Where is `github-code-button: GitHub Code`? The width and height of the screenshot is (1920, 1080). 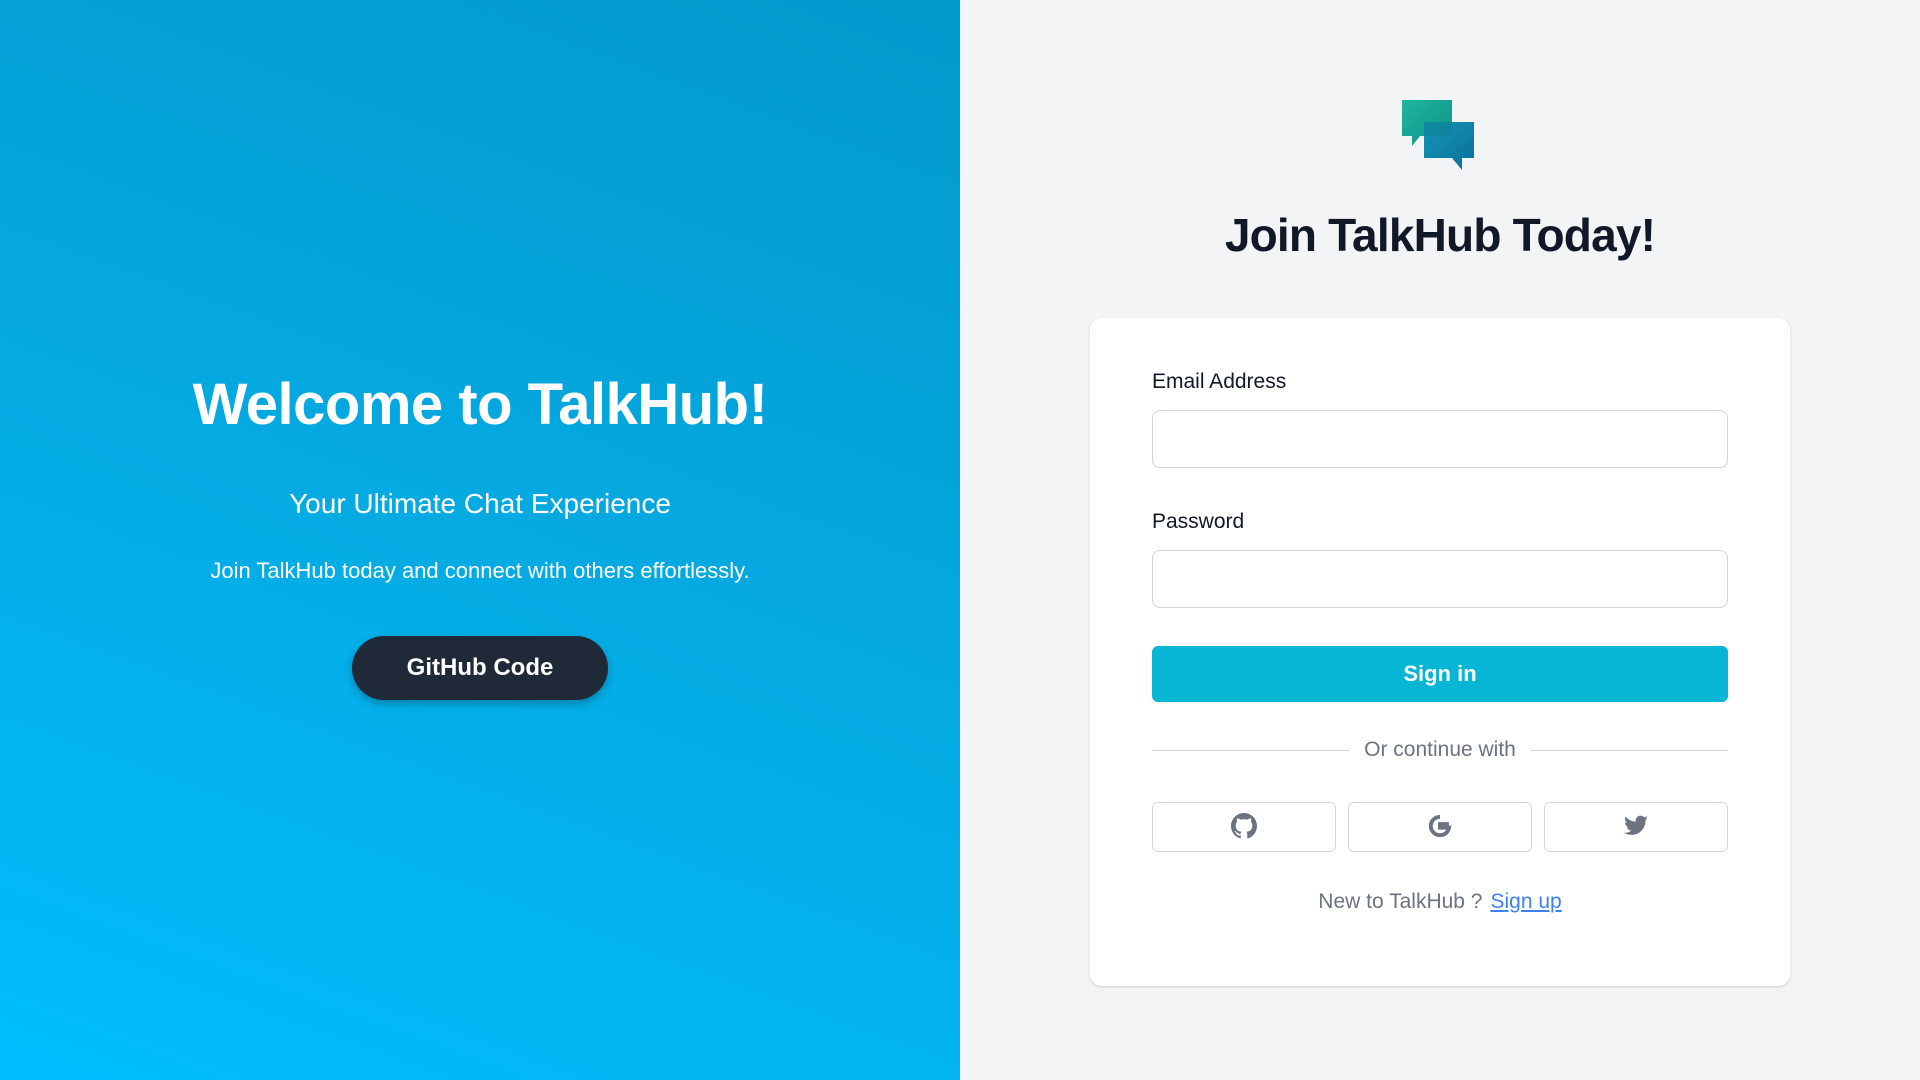
github-code-button: GitHub Code is located at coordinates (480, 667).